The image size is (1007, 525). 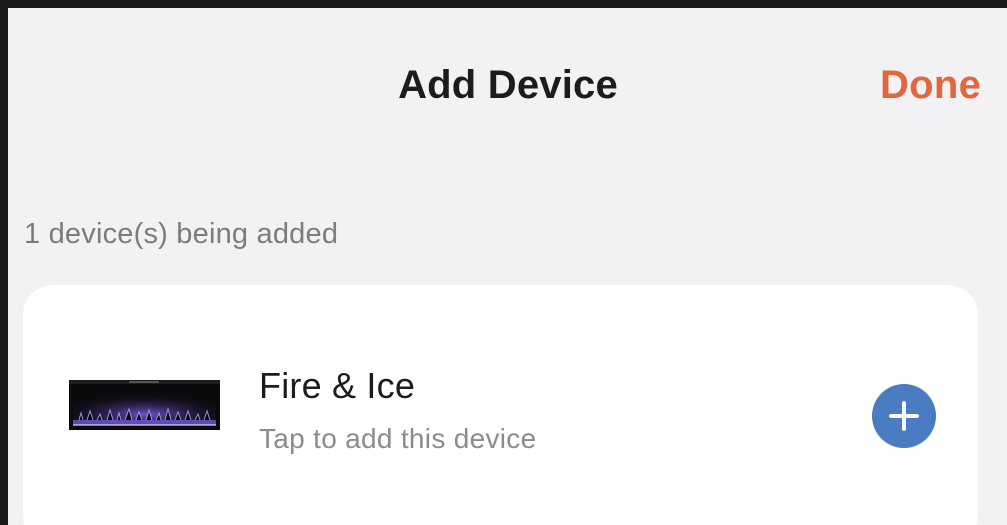 I want to click on add-device-button, so click(x=904, y=416).